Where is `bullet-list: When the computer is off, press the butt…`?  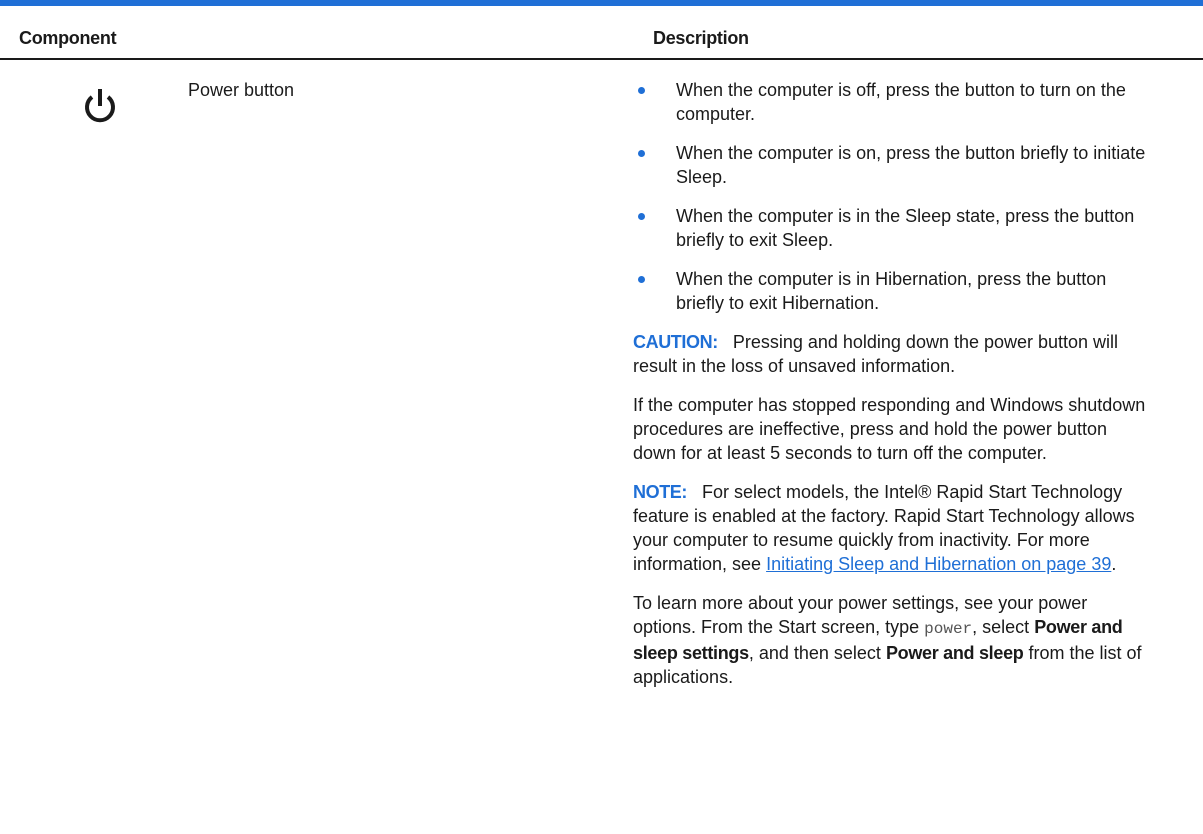
bullet-list: When the computer is off, press the butt… is located at coordinates (898, 196).